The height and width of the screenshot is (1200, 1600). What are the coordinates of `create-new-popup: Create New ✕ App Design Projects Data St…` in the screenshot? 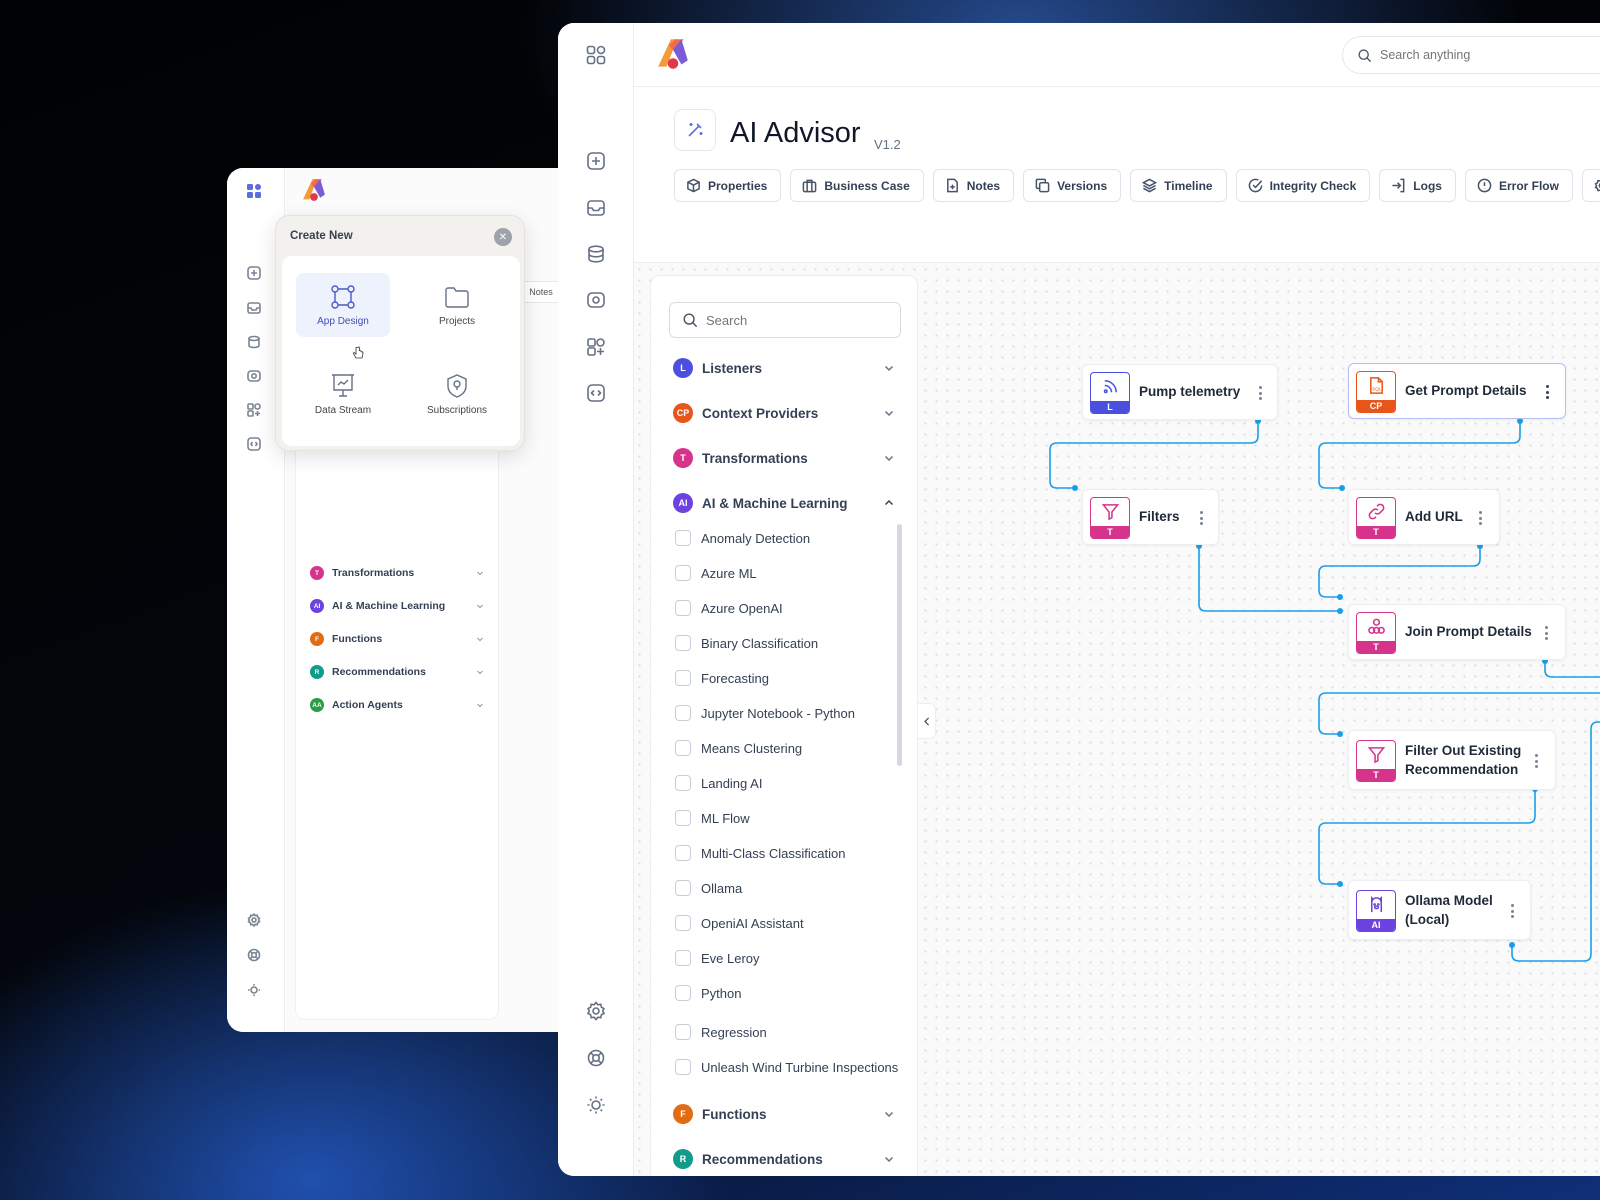 It's located at (400, 333).